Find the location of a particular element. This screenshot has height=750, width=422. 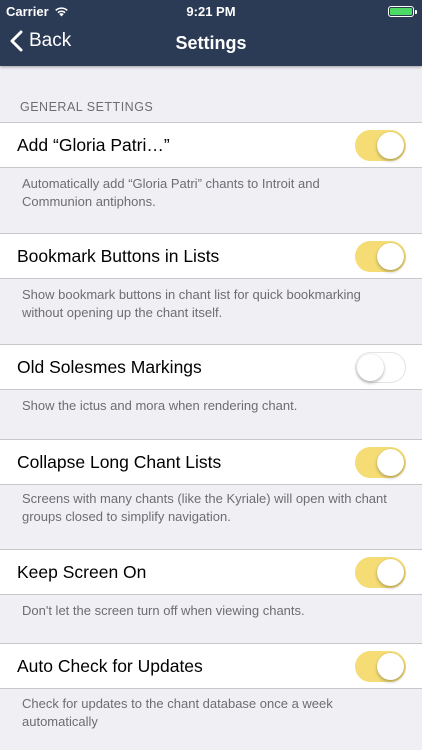

old-solesmes-toggle is located at coordinates (380, 367).